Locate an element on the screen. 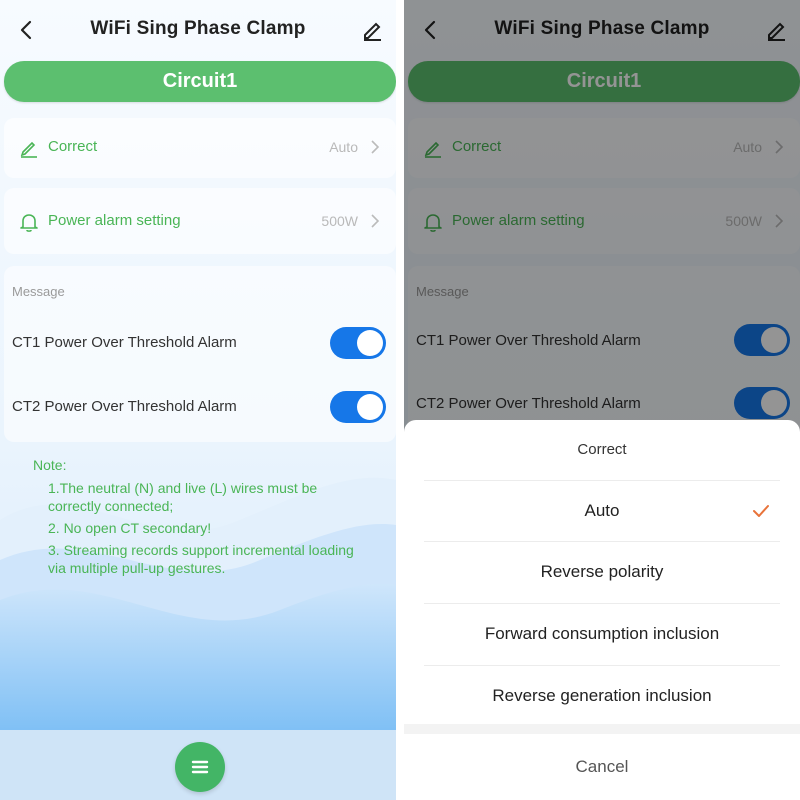 This screenshot has width=800, height=800. option-auto: Auto is located at coordinates (602, 511).